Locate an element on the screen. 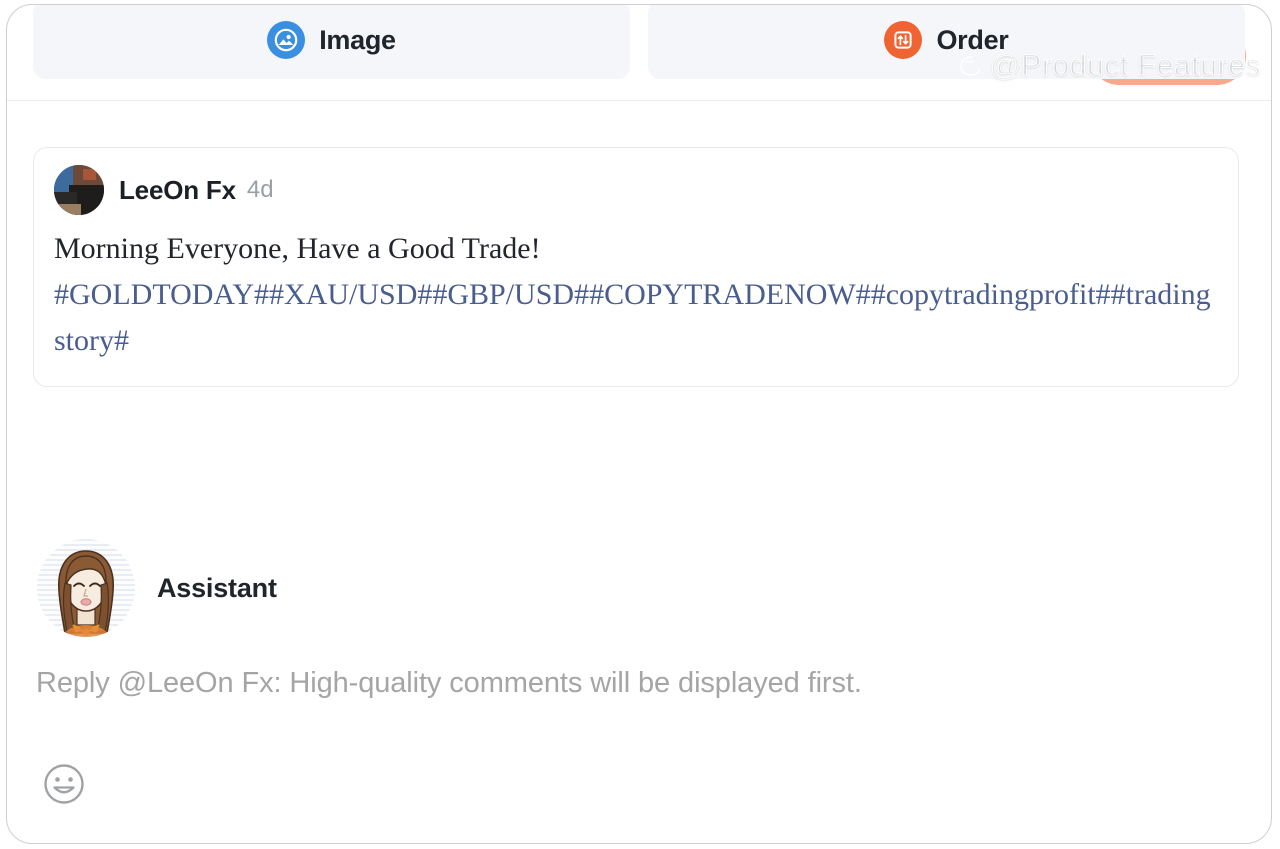 The image size is (1280, 849). add-order-button: Order is located at coordinates (946, 42).